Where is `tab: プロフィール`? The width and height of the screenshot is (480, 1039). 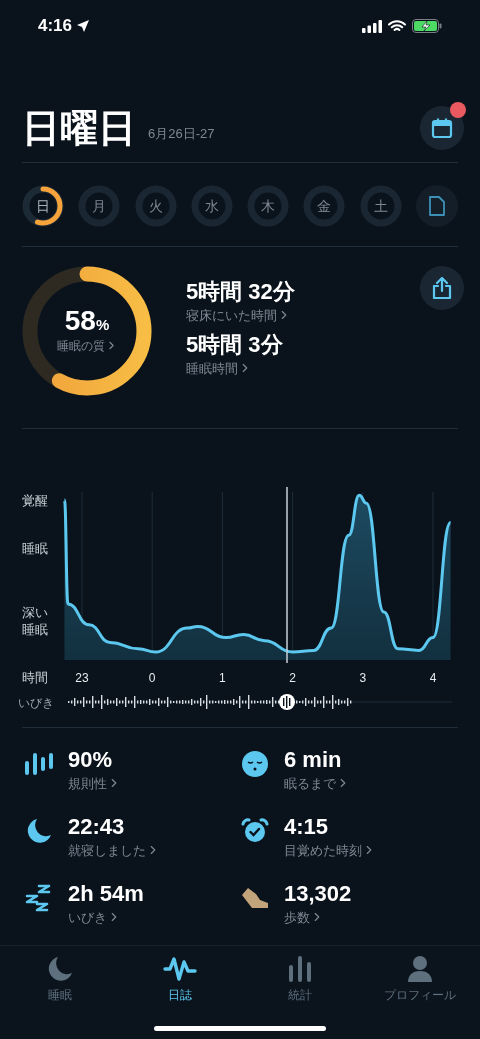
tab: プロフィール is located at coordinates (420, 979).